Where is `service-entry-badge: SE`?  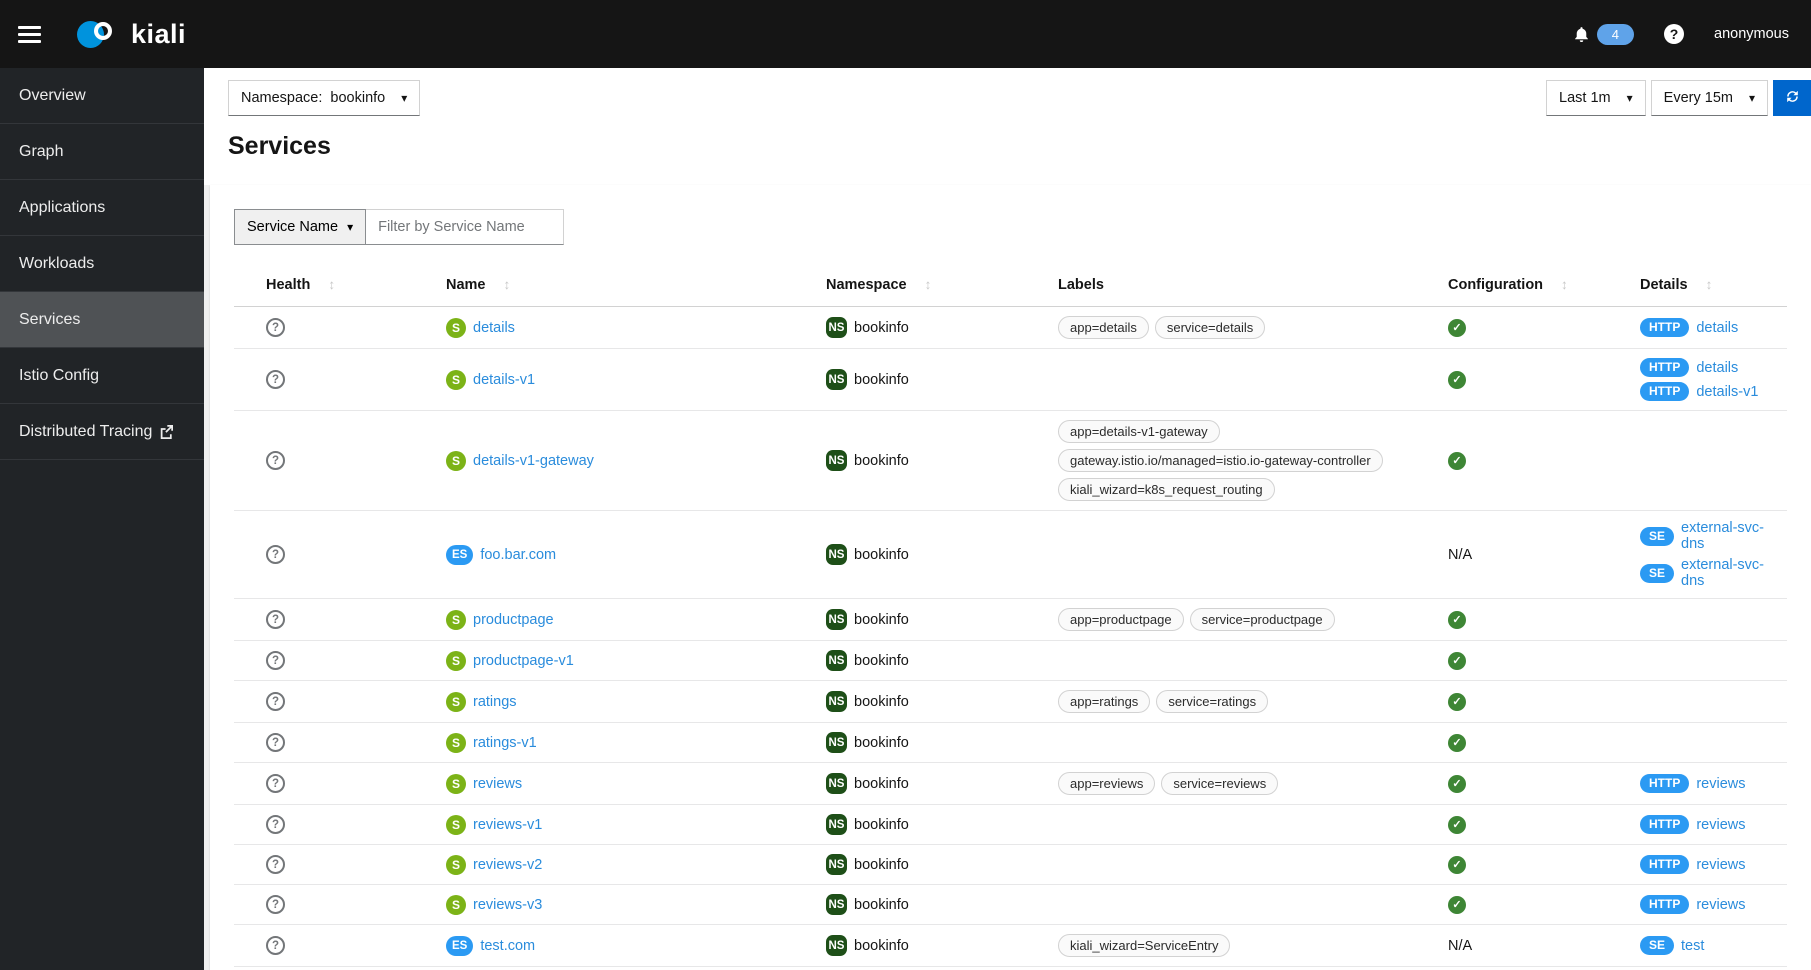 service-entry-badge: SE is located at coordinates (1657, 945).